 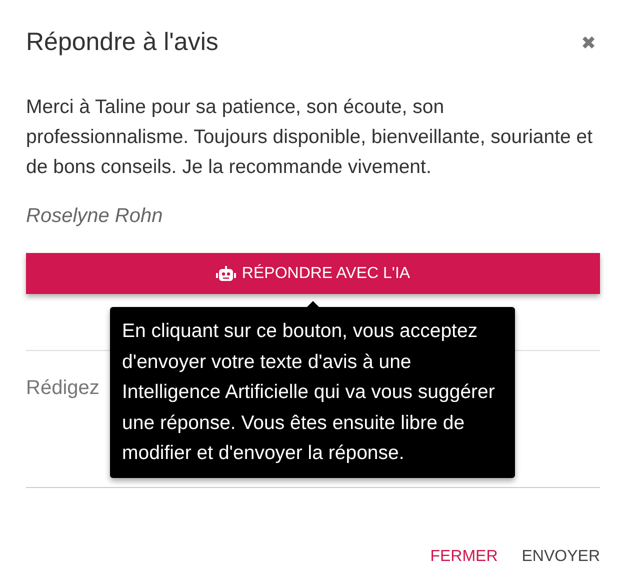 I want to click on dialog-title: Répondre à l'avis, so click(x=122, y=42).